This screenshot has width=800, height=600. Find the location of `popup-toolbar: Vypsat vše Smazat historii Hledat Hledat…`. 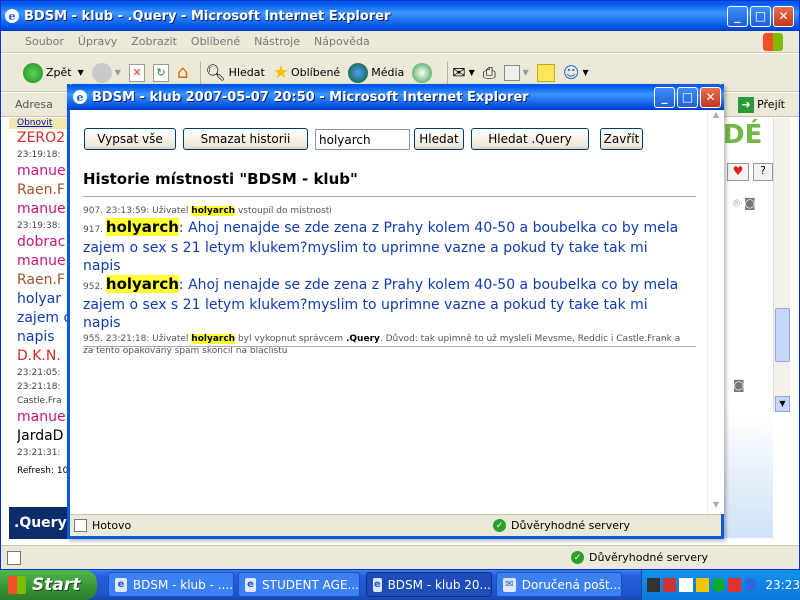

popup-toolbar: Vypsat vše Smazat historii Hledat Hledat… is located at coordinates (390, 140).